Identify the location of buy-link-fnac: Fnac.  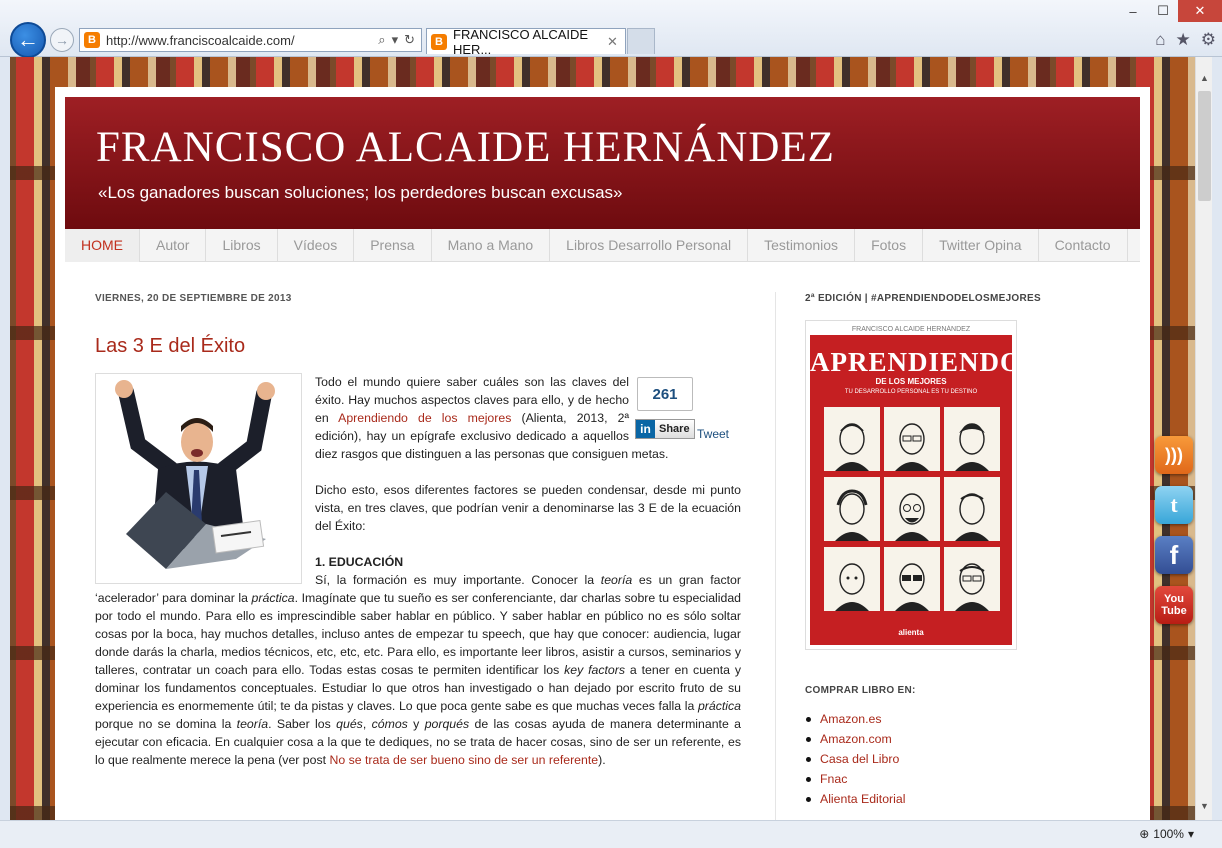
(855, 779).